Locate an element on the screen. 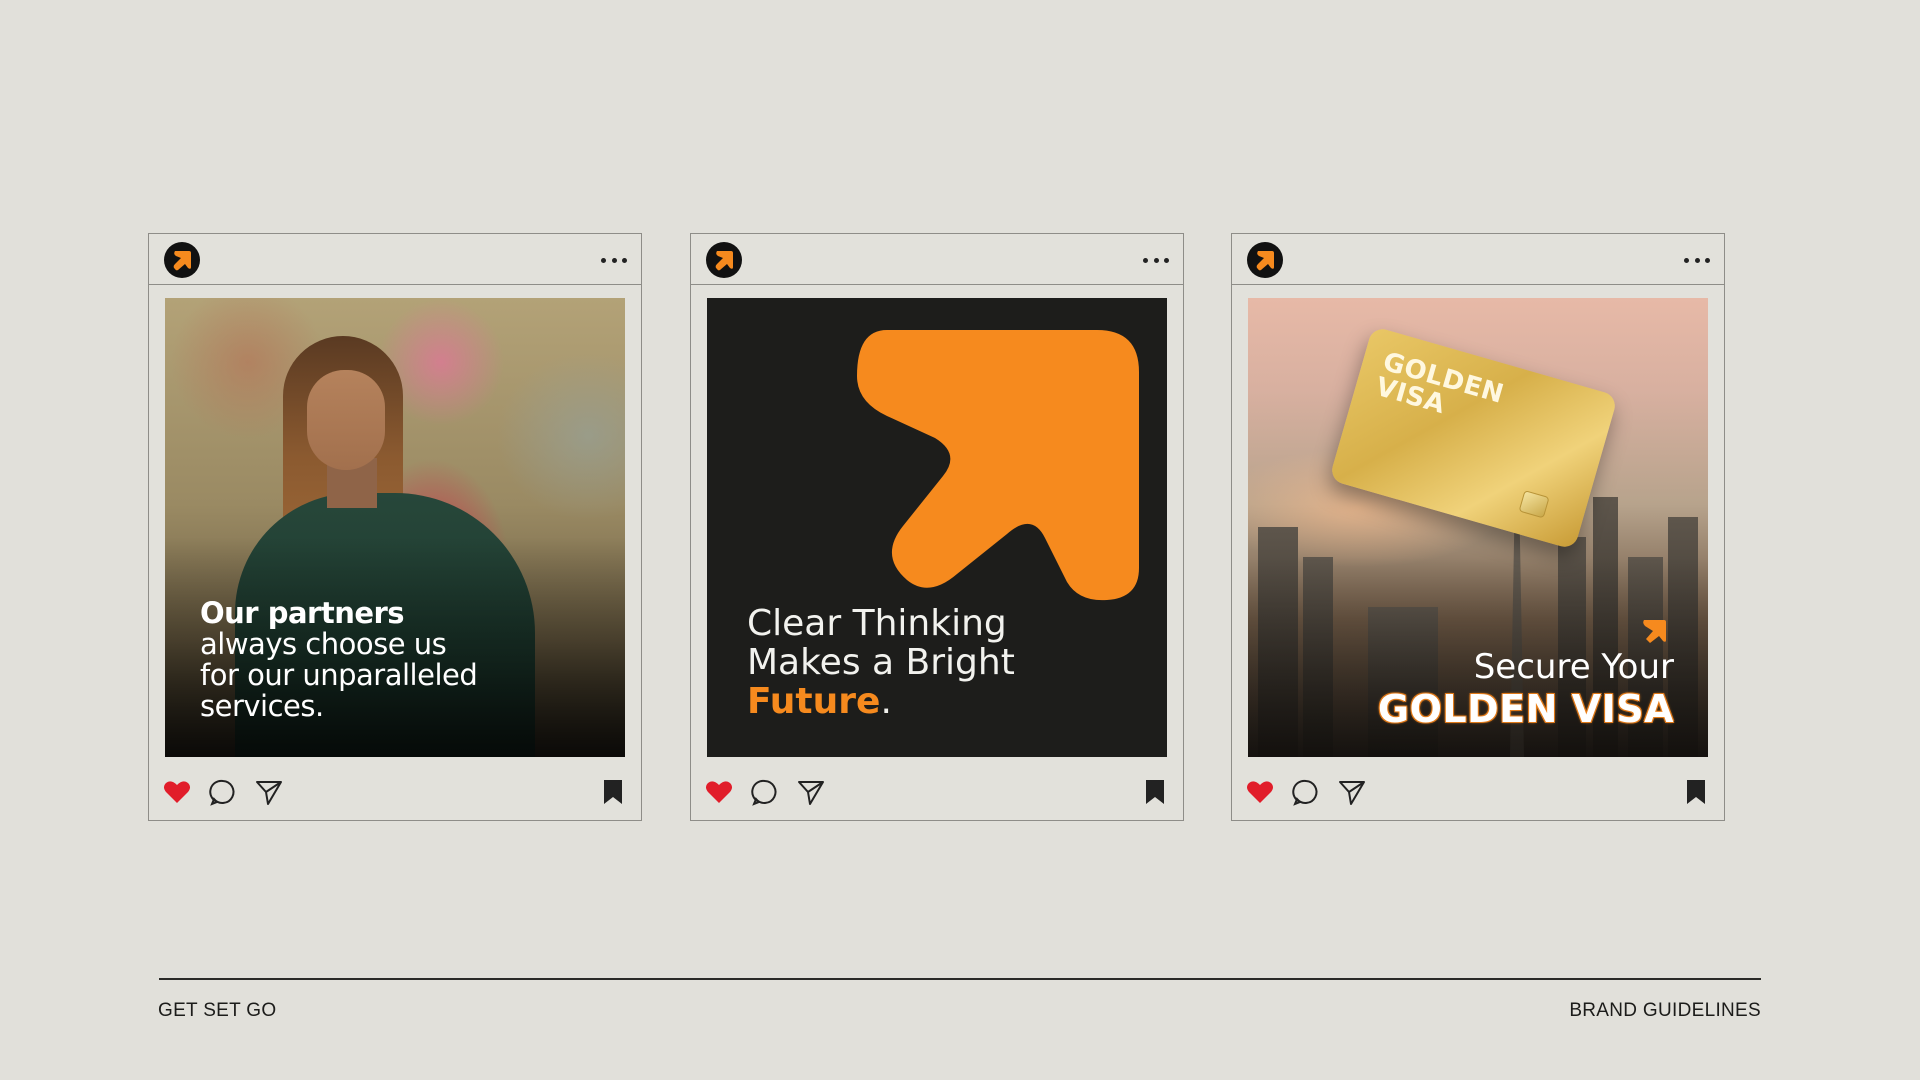 The image size is (1920, 1080). headline-line: Makes a Bright is located at coordinates (881, 662).